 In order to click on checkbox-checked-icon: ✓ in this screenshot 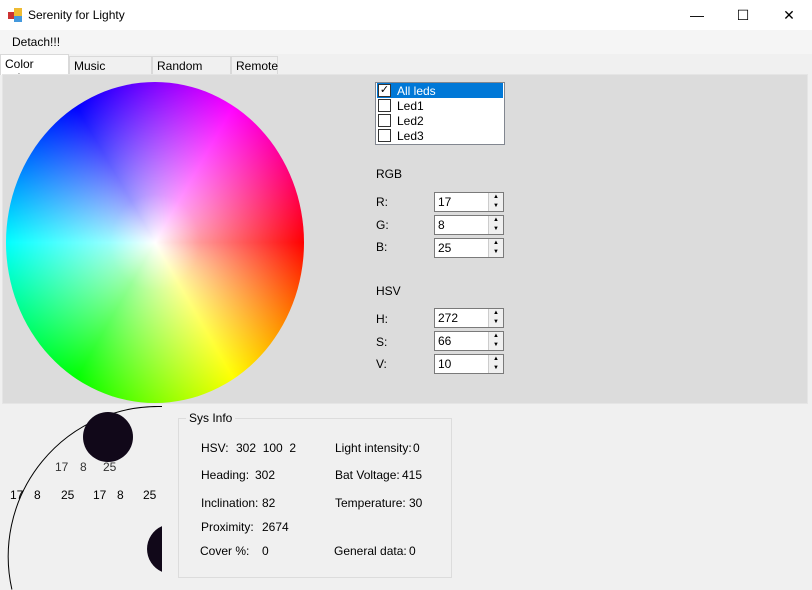, I will do `click(384, 90)`.